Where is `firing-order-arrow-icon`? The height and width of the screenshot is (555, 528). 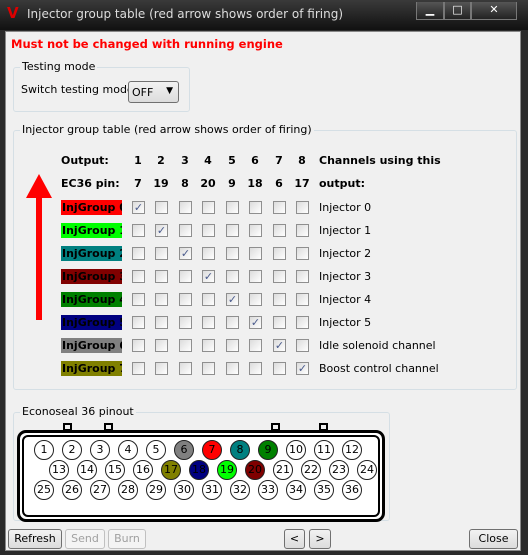 firing-order-arrow-icon is located at coordinates (39, 247).